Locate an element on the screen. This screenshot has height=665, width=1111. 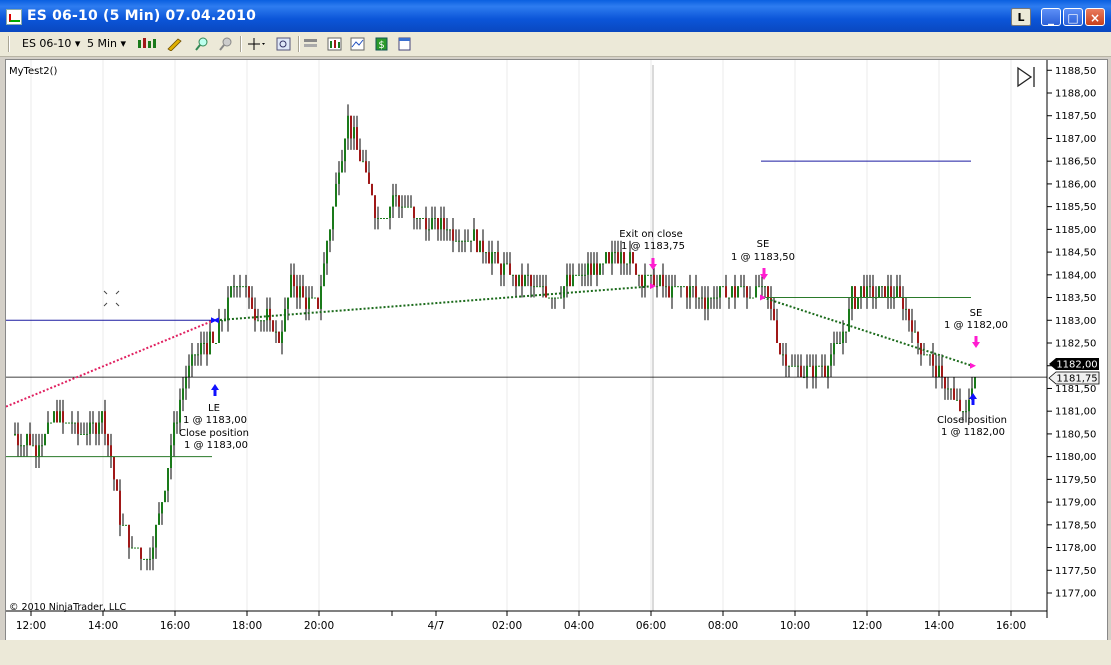
chart-style-icon is located at coordinates (334, 44).